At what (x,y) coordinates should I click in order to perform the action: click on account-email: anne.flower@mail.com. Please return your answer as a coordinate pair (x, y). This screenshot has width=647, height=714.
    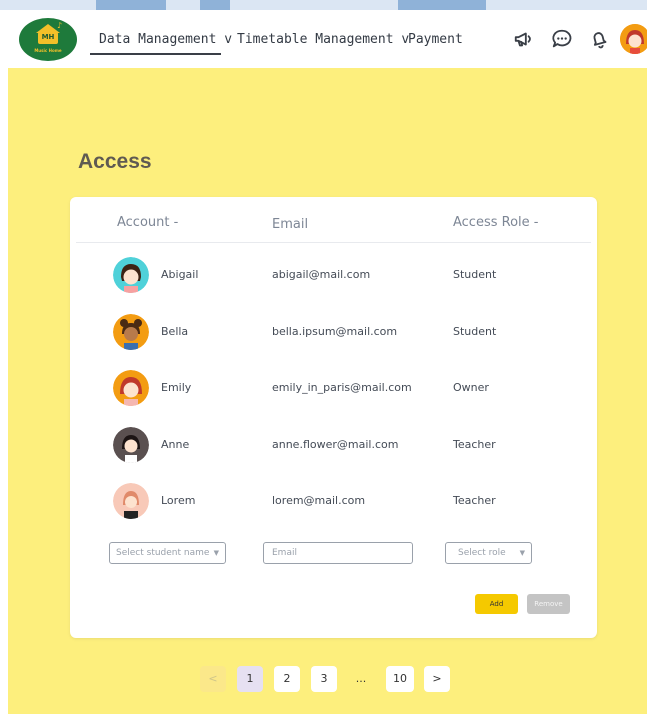
    Looking at the image, I should click on (335, 444).